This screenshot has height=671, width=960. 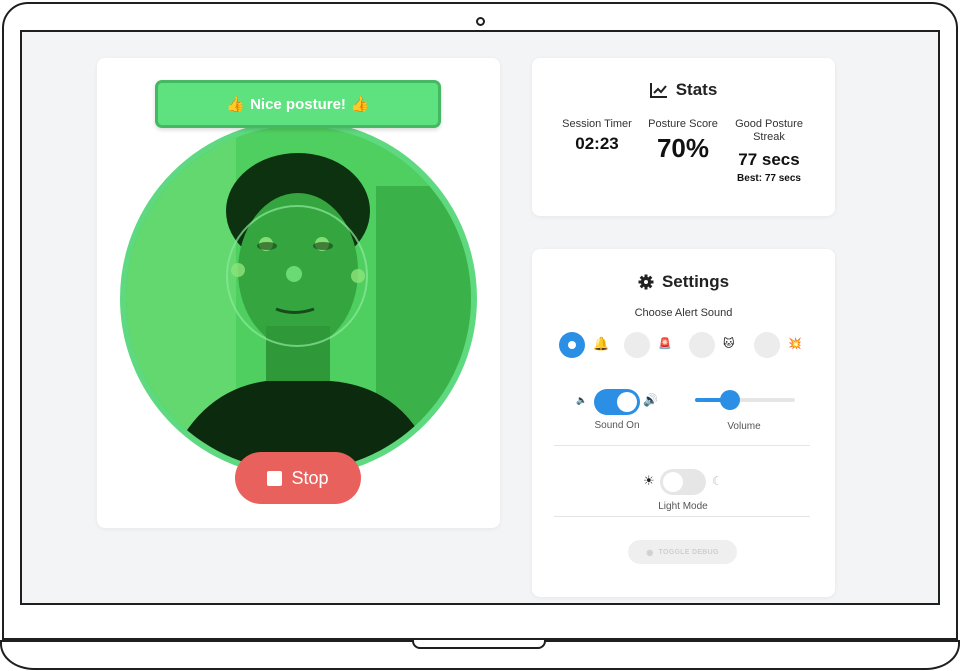 I want to click on session-timer-value: 02:23, so click(x=597, y=143).